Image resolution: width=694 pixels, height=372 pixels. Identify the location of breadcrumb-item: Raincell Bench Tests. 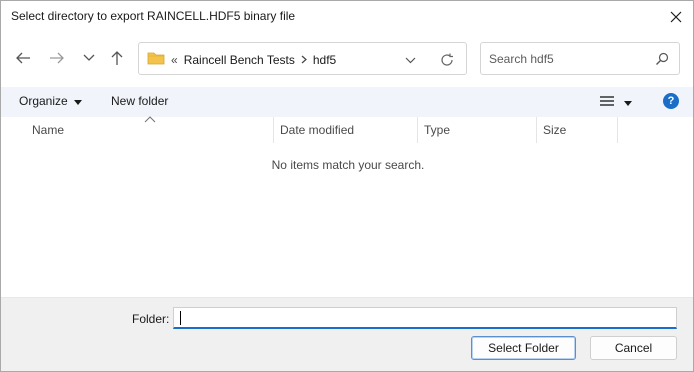
(239, 60).